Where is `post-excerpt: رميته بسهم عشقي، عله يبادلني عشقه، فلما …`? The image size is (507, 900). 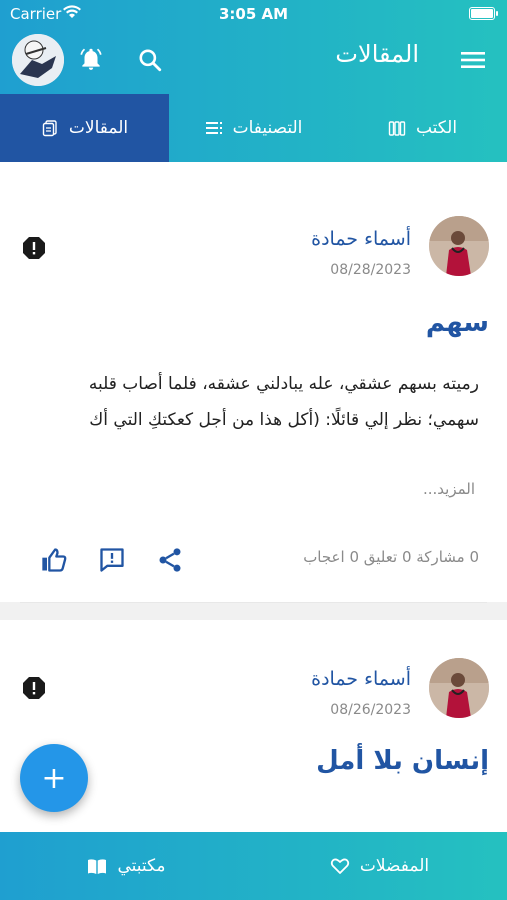 post-excerpt: رميته بسهم عشقي، عله يبادلني عشقه، فلما … is located at coordinates (259, 402).